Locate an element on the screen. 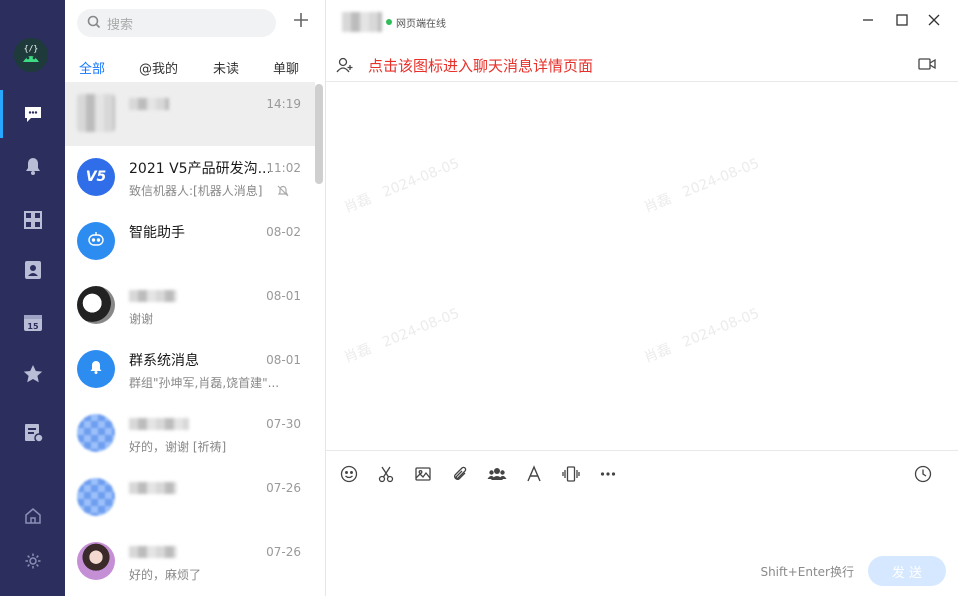  settings-icon is located at coordinates (33, 561).